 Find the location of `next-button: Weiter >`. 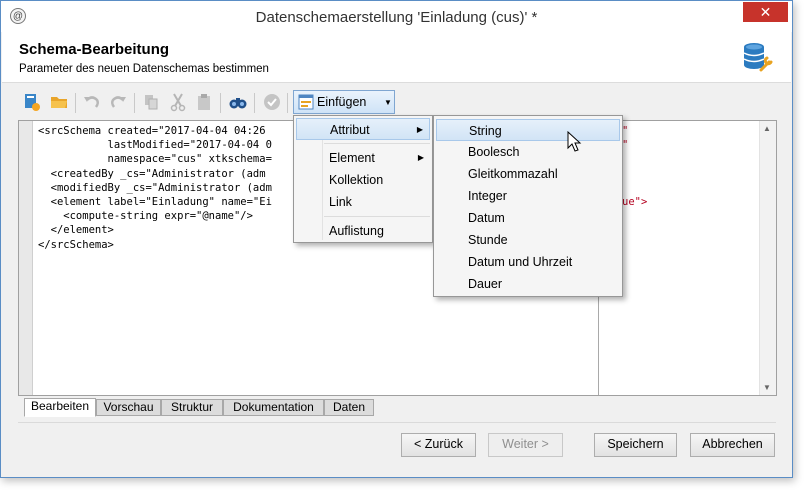

next-button: Weiter > is located at coordinates (525, 445).